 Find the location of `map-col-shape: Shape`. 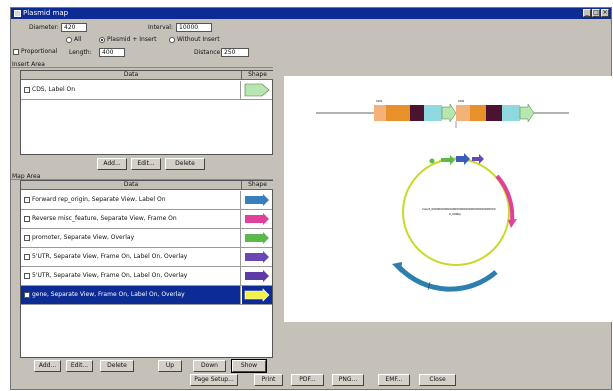

map-col-shape: Shape is located at coordinates (257, 185).